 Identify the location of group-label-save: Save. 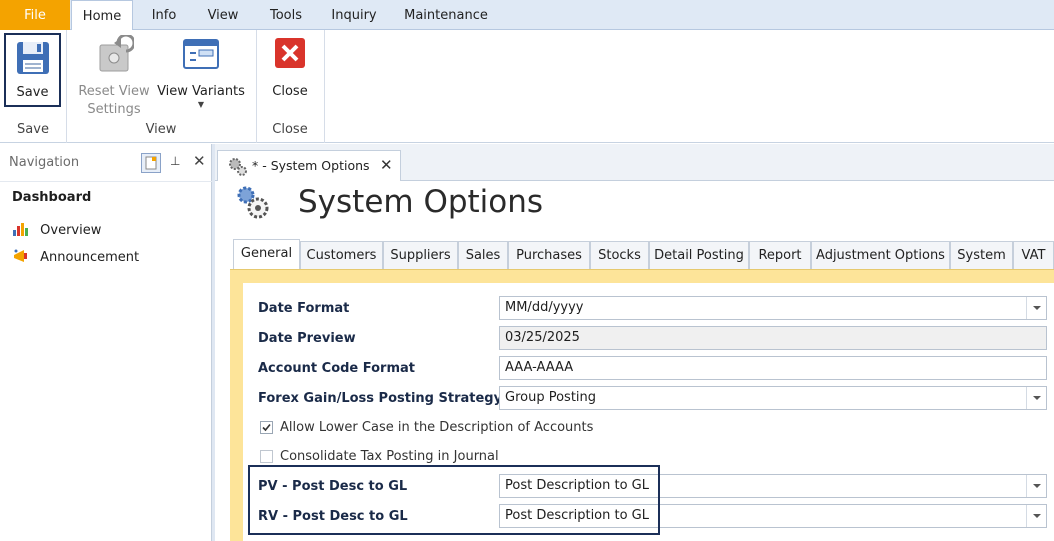
(33, 129).